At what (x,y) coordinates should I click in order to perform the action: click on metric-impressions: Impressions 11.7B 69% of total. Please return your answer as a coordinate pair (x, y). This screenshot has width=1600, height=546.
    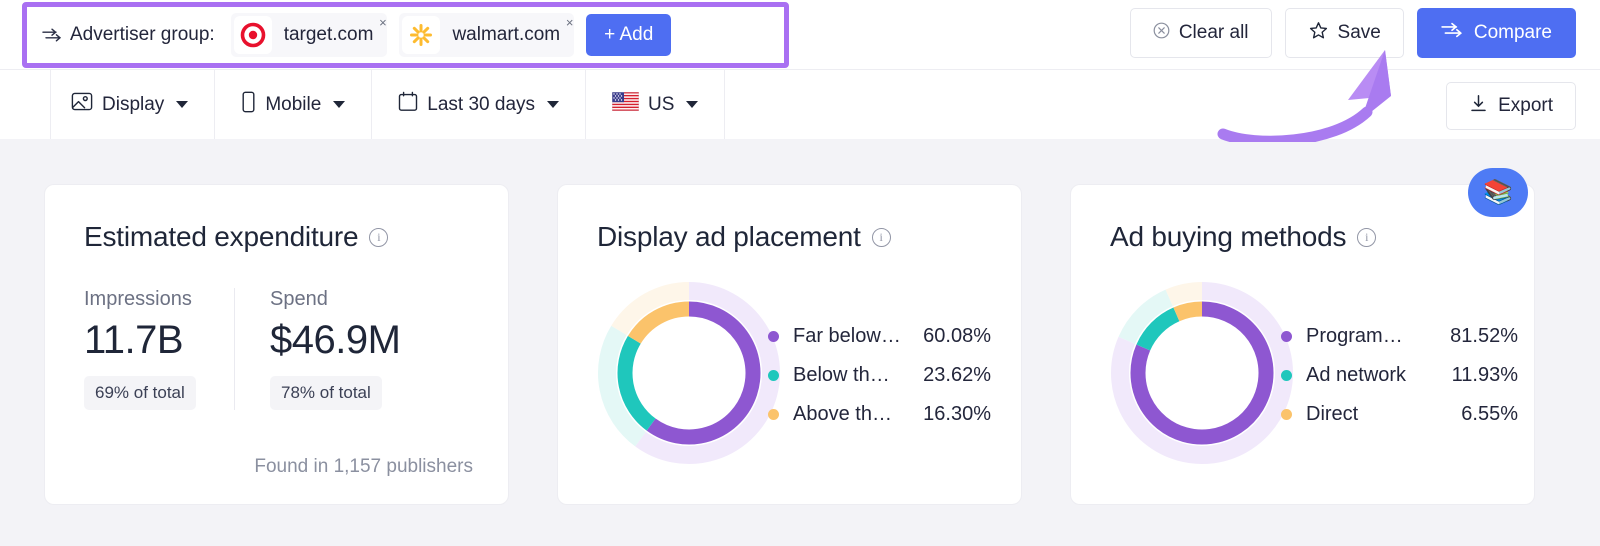
    Looking at the image, I should click on (159, 349).